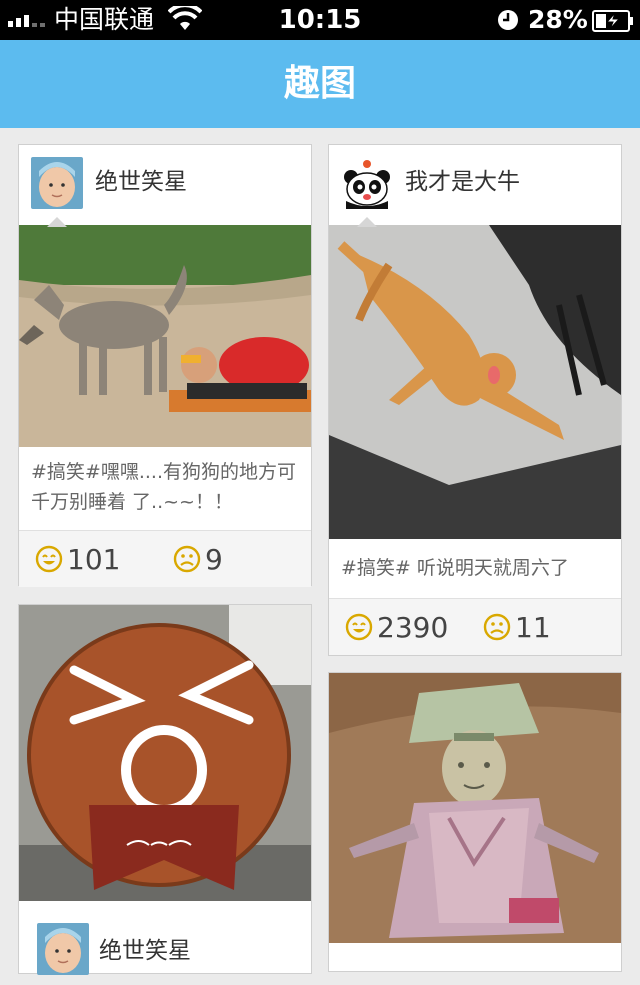  I want to click on reaction-bar: 2390 11, so click(475, 626).